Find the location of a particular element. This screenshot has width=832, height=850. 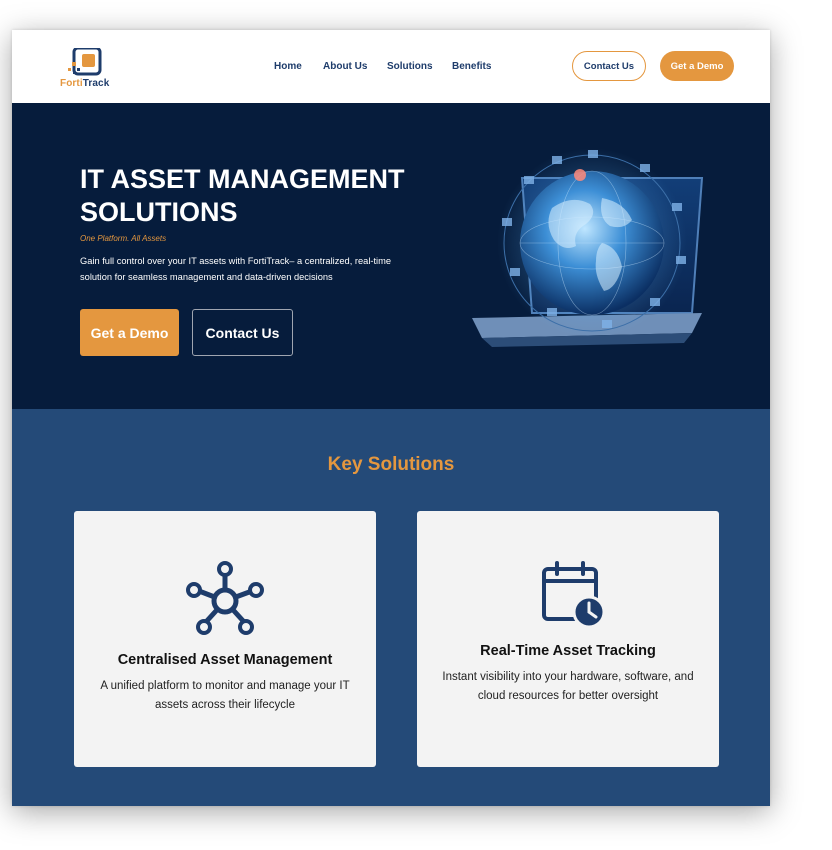

globe-laptop-image is located at coordinates (588, 247).